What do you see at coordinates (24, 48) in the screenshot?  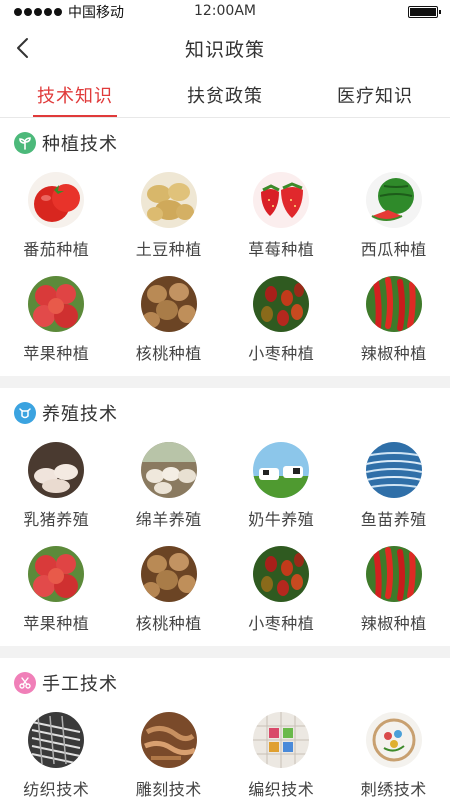 I see `back-arrow-icon` at bounding box center [24, 48].